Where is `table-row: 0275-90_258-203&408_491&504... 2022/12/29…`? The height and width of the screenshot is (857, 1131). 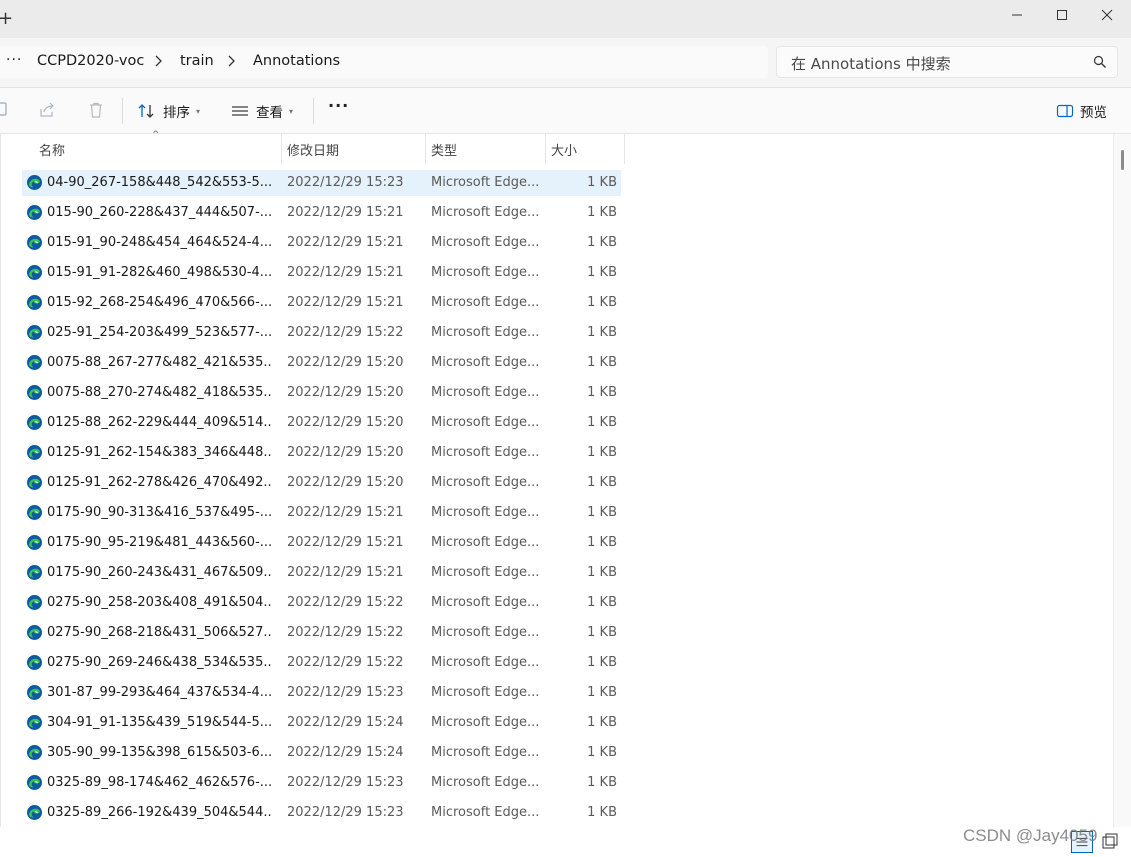 table-row: 0275-90_258-203&408_491&504... 2022/12/29… is located at coordinates (321, 603).